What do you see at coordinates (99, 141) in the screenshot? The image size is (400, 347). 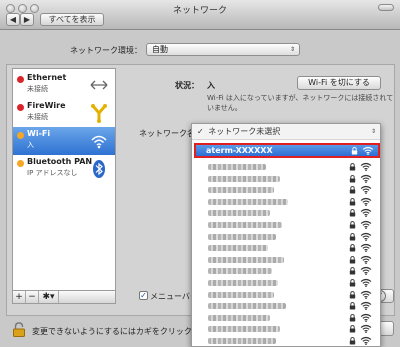 I see `wifi-icon` at bounding box center [99, 141].